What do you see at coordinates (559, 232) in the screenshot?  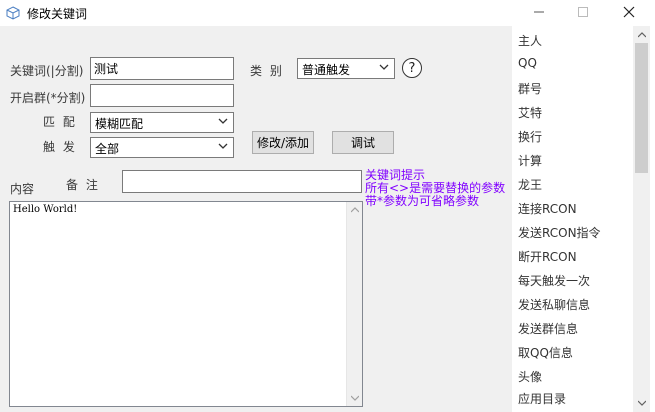 I see `list-item: 发送RCON指令` at bounding box center [559, 232].